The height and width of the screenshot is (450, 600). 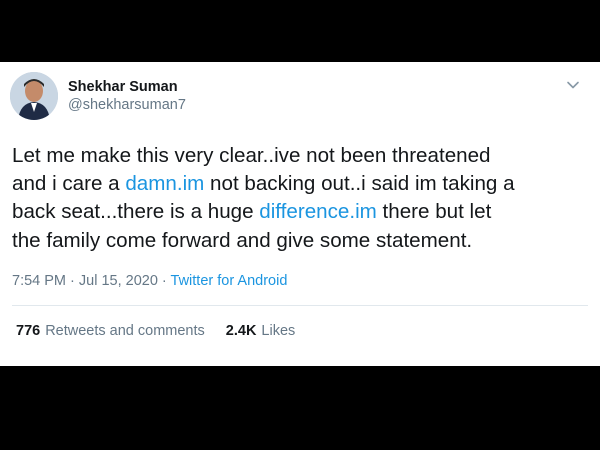 I want to click on likes-count: 2.4K, so click(x=241, y=331).